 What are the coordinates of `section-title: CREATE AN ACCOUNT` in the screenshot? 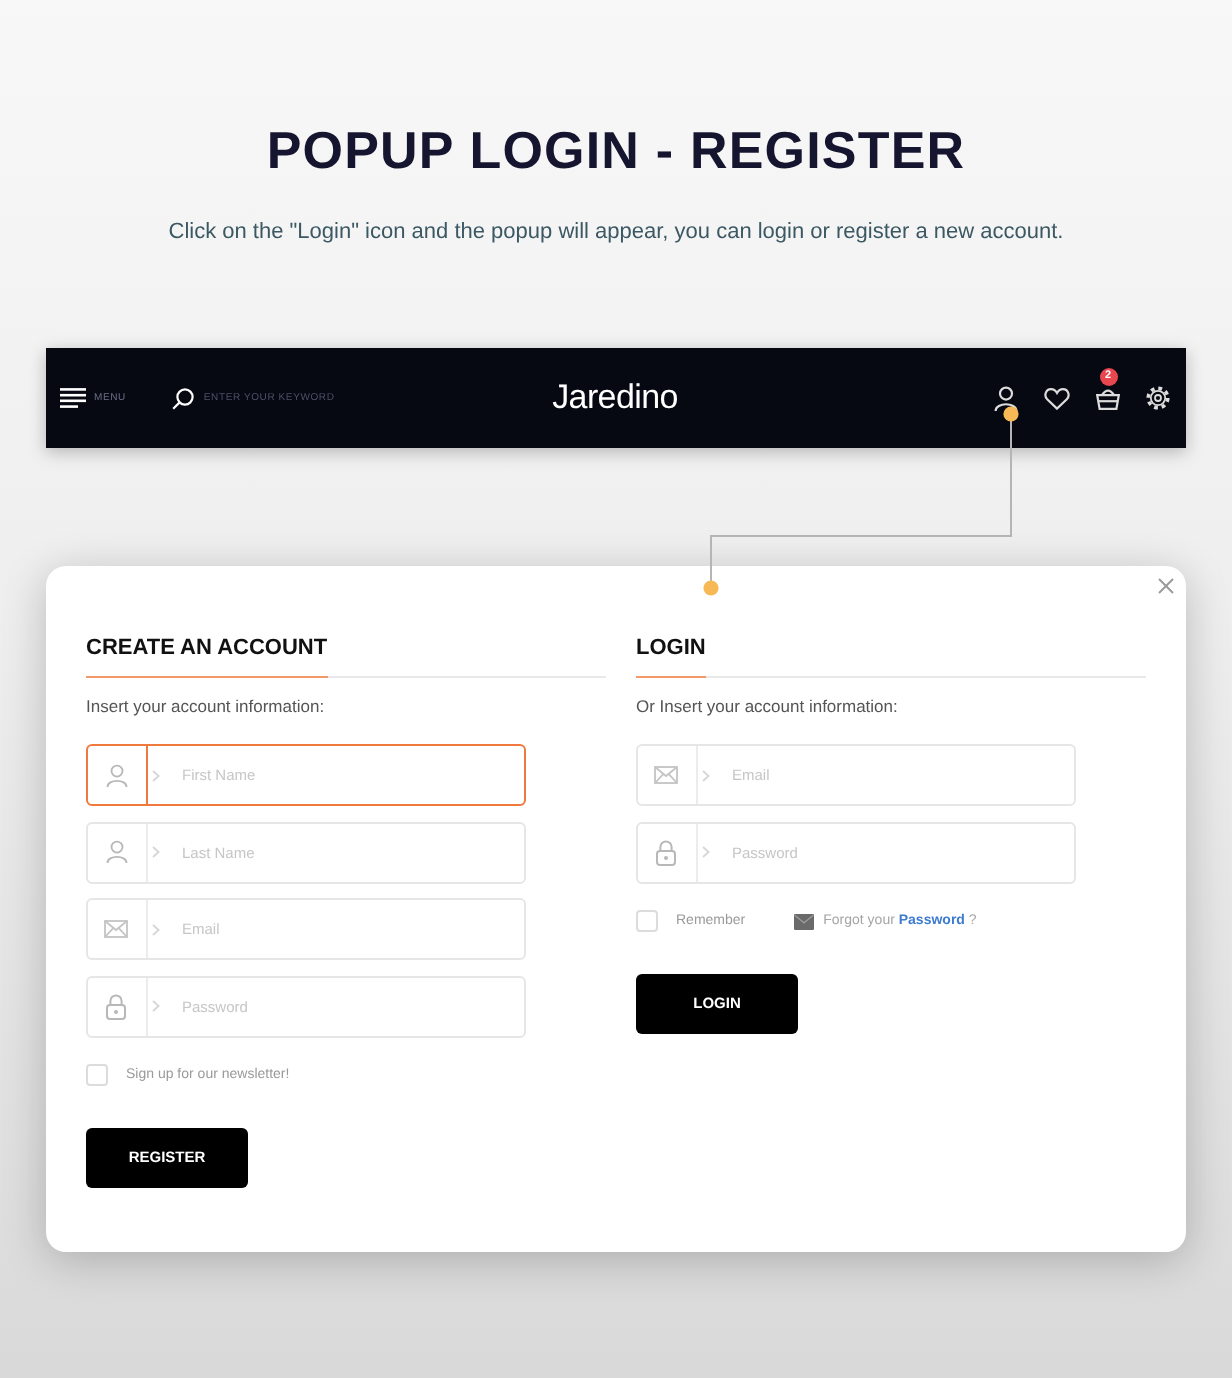 It's located at (207, 656).